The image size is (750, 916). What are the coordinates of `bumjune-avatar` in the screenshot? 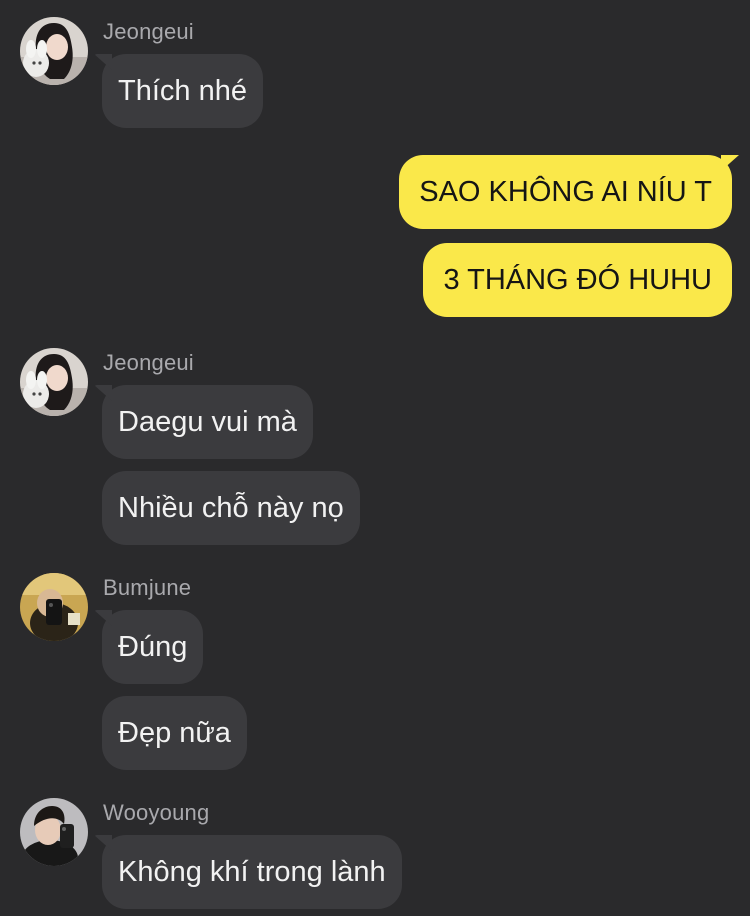 It's located at (54, 607).